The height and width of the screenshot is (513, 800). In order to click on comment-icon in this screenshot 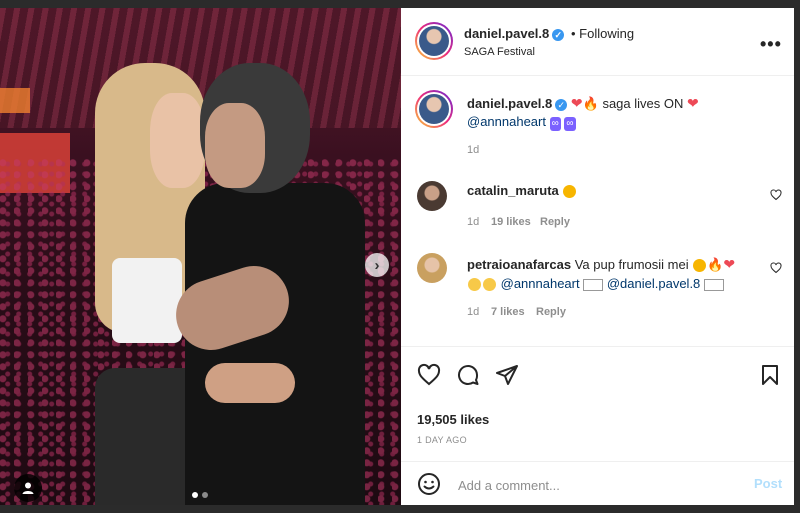, I will do `click(468, 375)`.